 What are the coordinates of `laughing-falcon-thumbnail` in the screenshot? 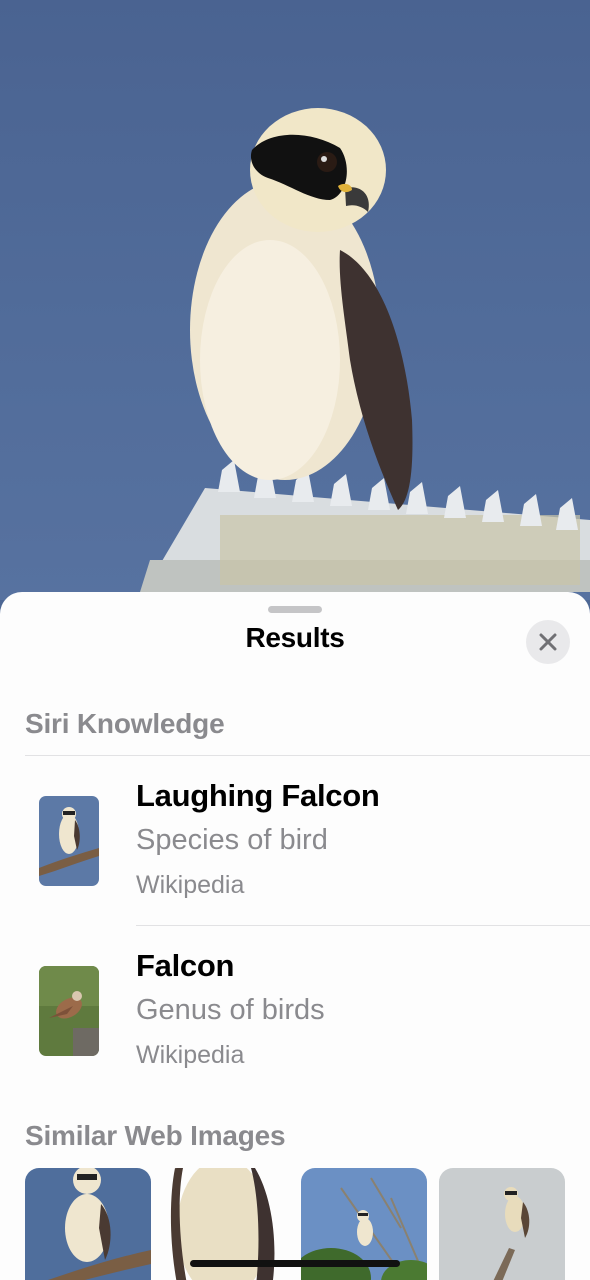 It's located at (69, 841).